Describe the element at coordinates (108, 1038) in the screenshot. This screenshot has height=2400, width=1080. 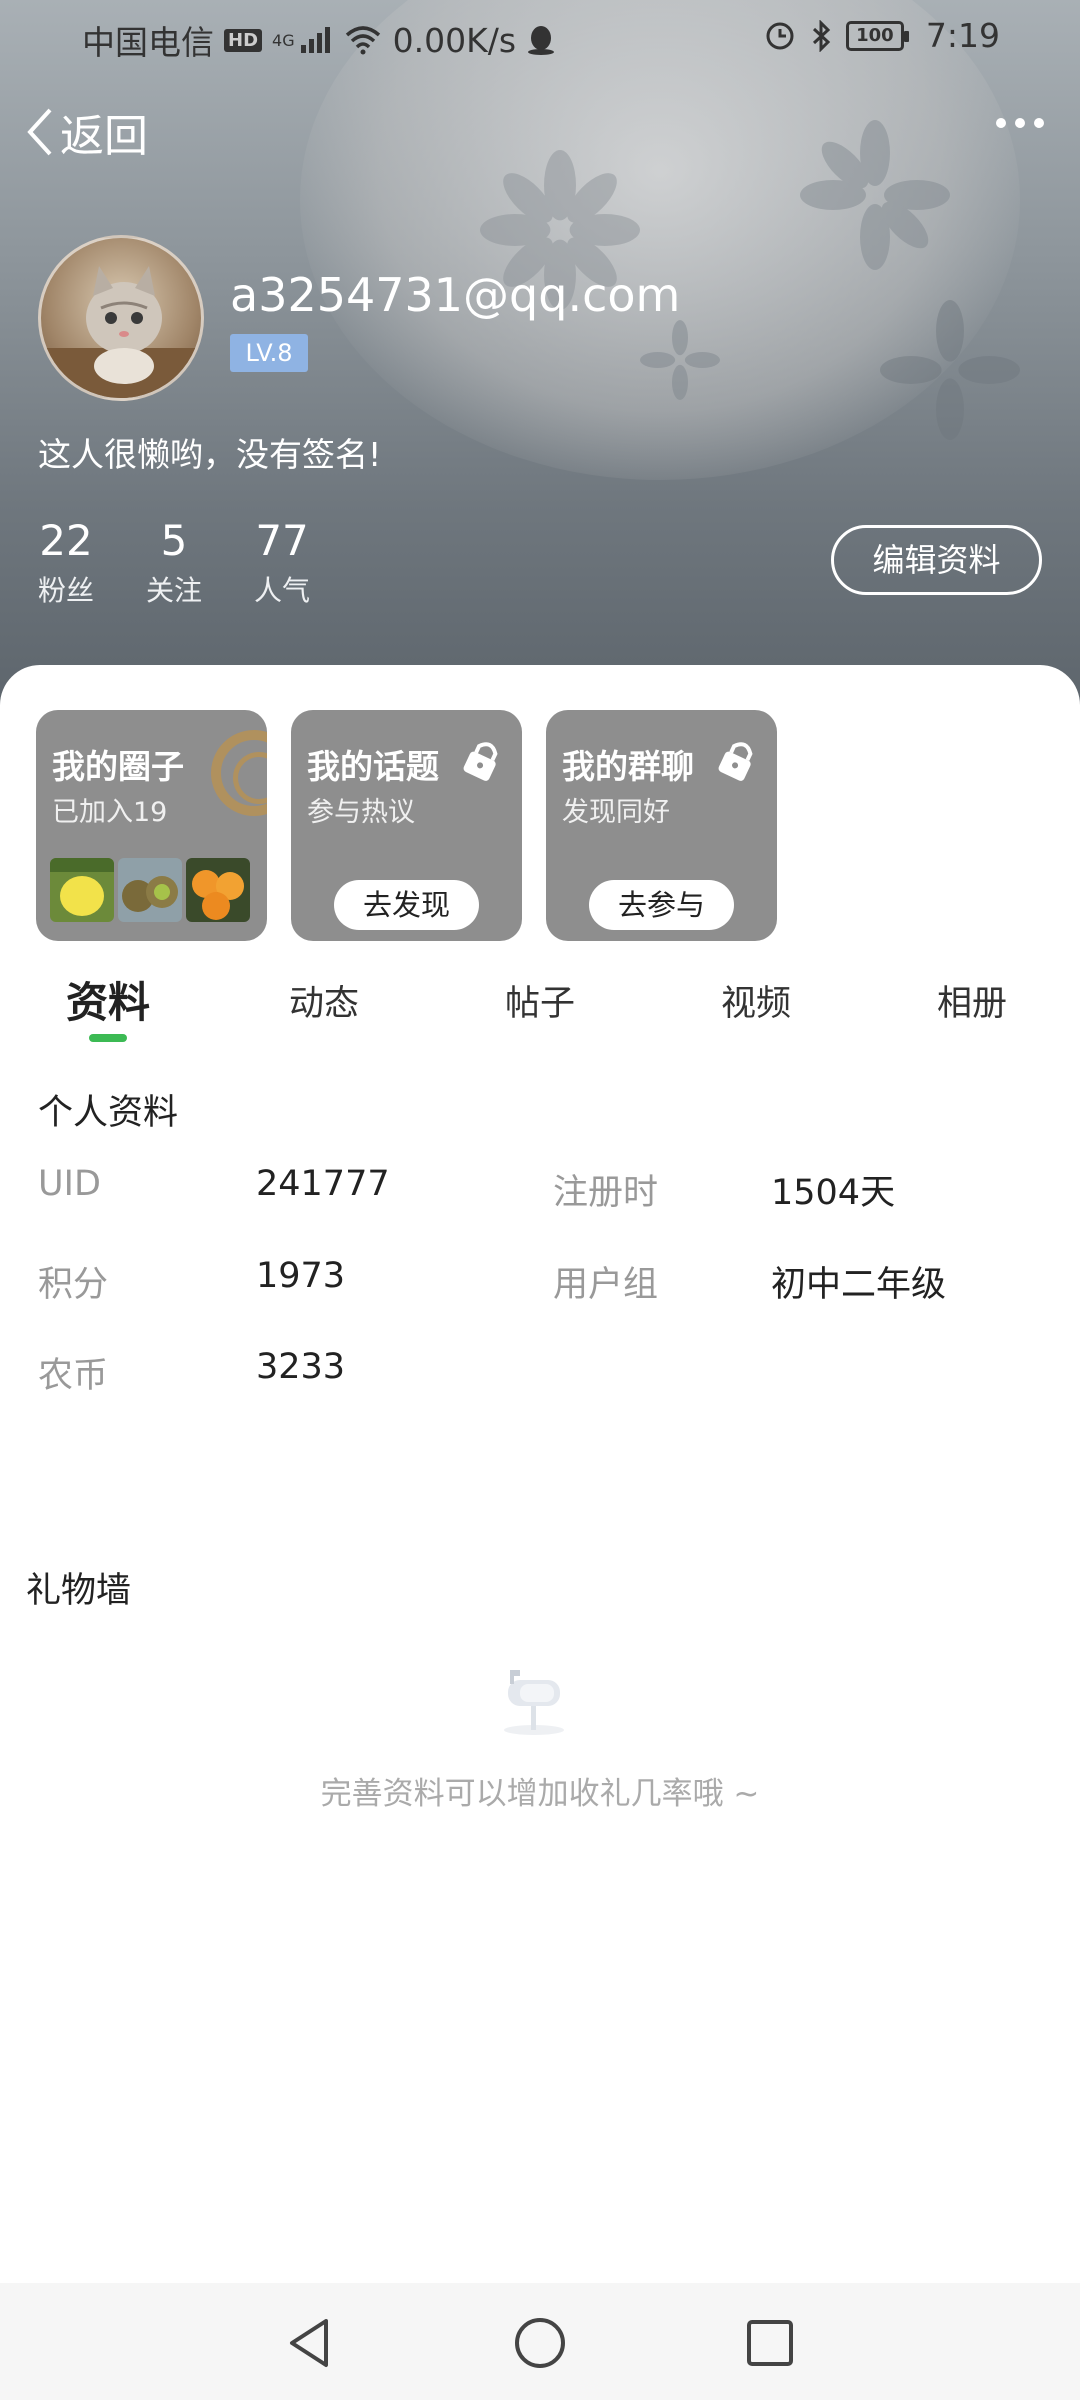
I see `tab-indicator` at that location.